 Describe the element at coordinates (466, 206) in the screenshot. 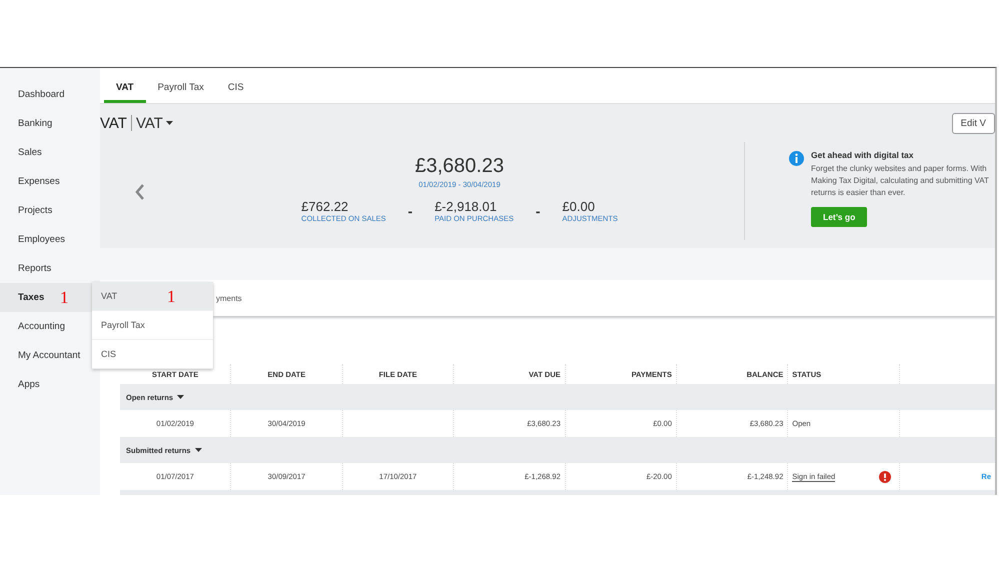

I see `stat-amount: £-2,918.01` at that location.